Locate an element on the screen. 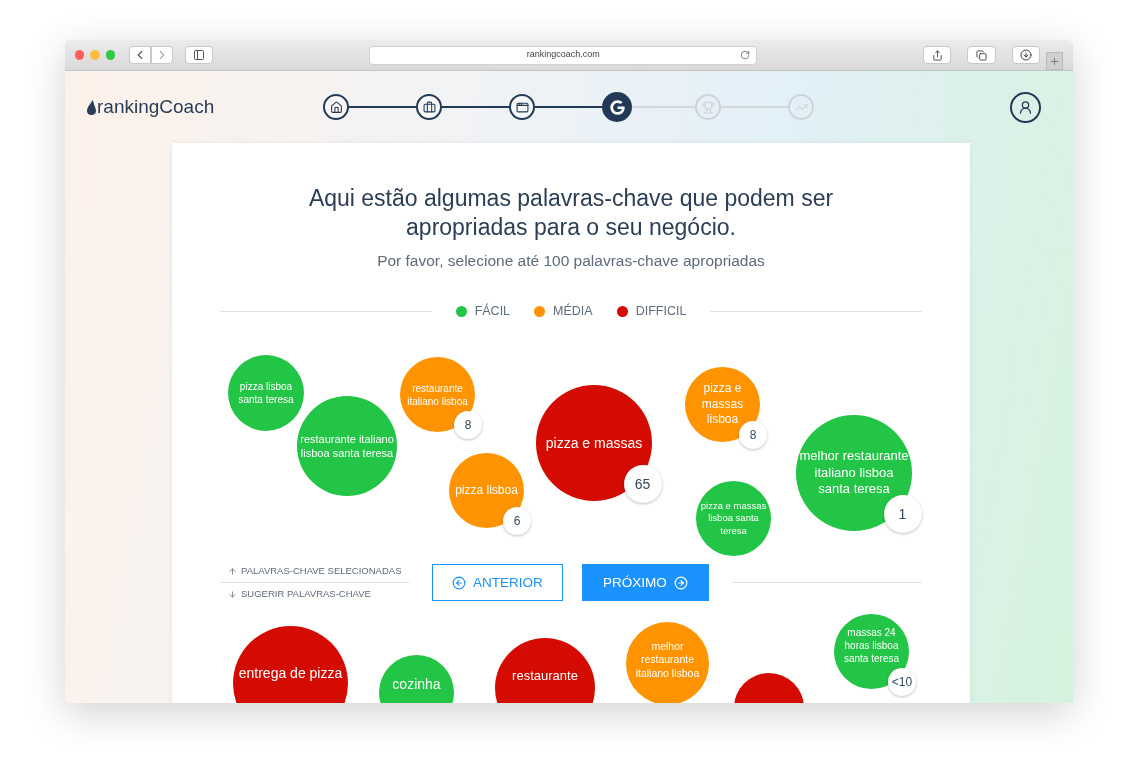 The height and width of the screenshot is (770, 1140). keyword-text: restaurante italiano lisboa is located at coordinates (437, 394).